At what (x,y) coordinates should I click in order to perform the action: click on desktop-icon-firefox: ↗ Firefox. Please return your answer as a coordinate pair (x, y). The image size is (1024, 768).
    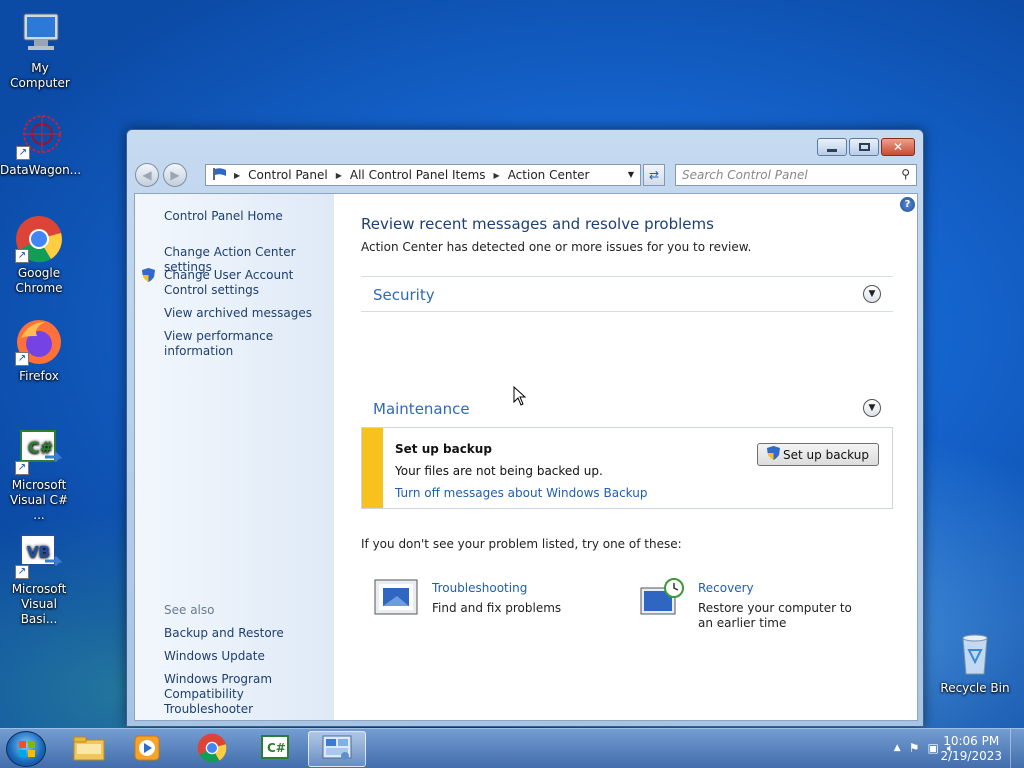
    Looking at the image, I should click on (39, 351).